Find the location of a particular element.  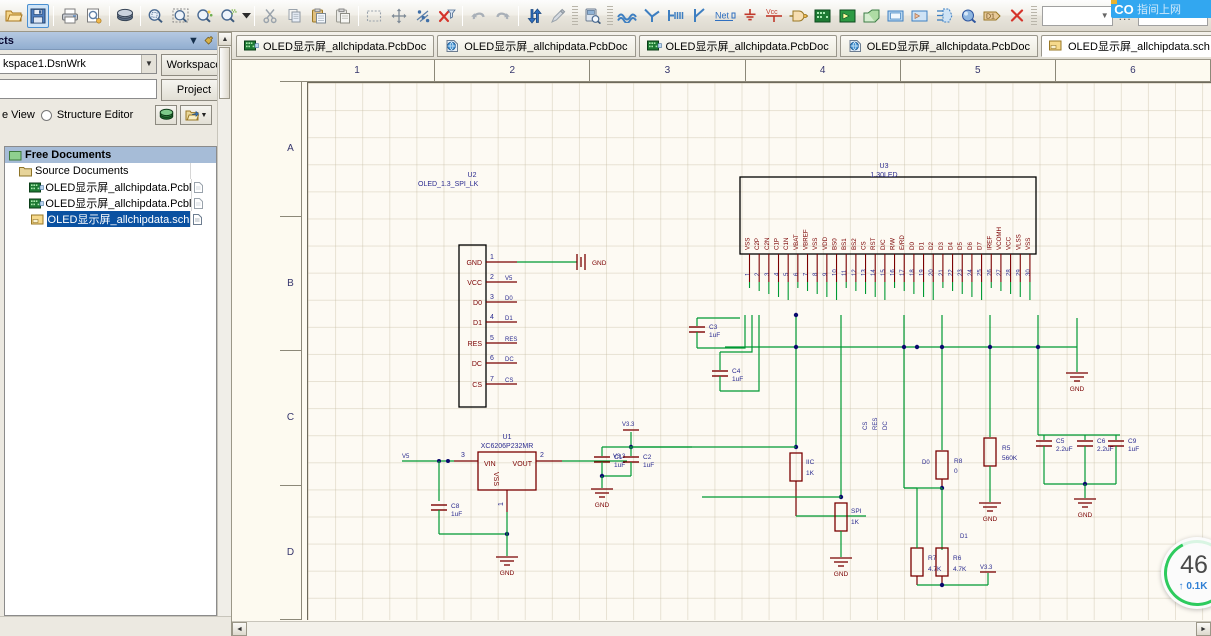

place-no-erc-icon is located at coordinates (1017, 16).